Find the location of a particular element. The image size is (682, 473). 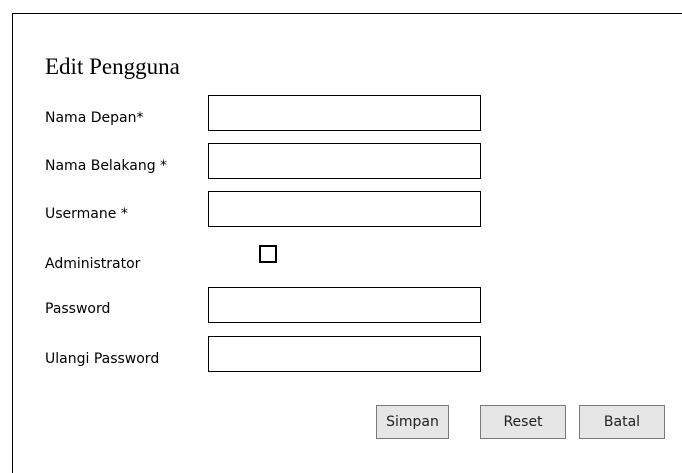

administrator-label: Administrator is located at coordinates (93, 264).